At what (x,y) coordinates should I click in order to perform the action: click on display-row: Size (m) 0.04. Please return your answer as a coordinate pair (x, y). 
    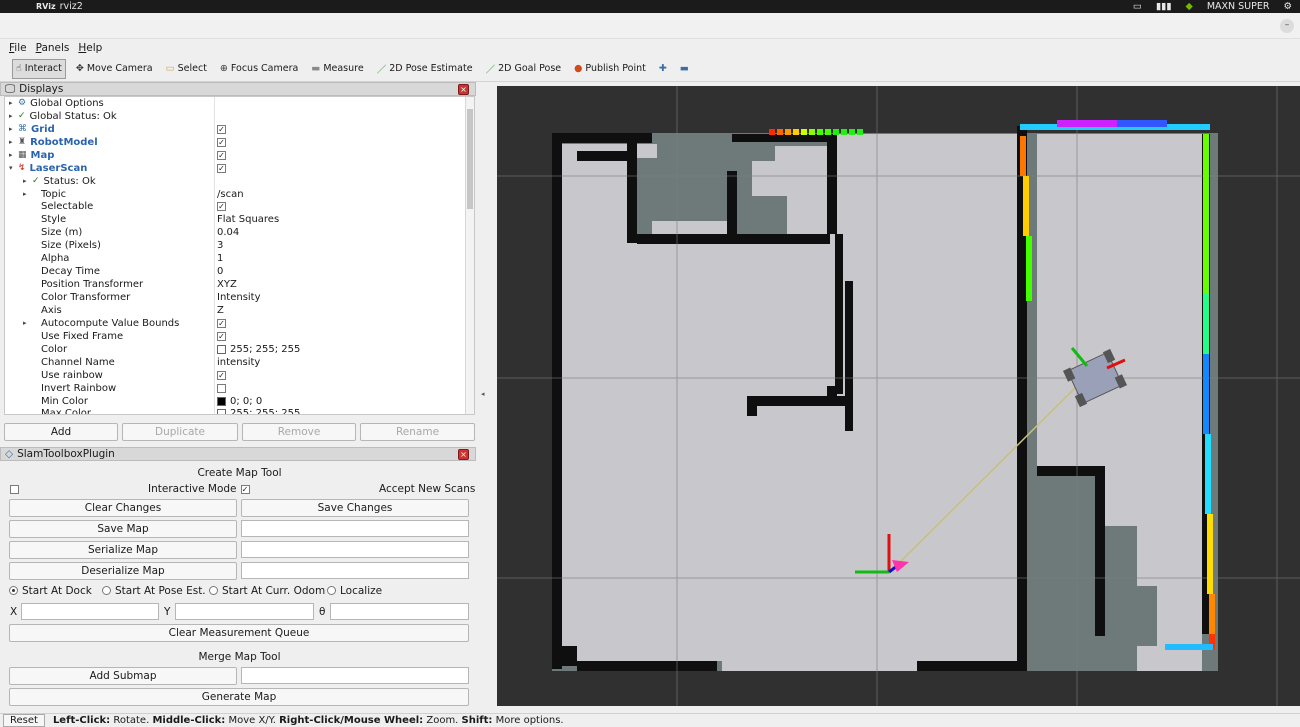
    Looking at the image, I should click on (239, 232).